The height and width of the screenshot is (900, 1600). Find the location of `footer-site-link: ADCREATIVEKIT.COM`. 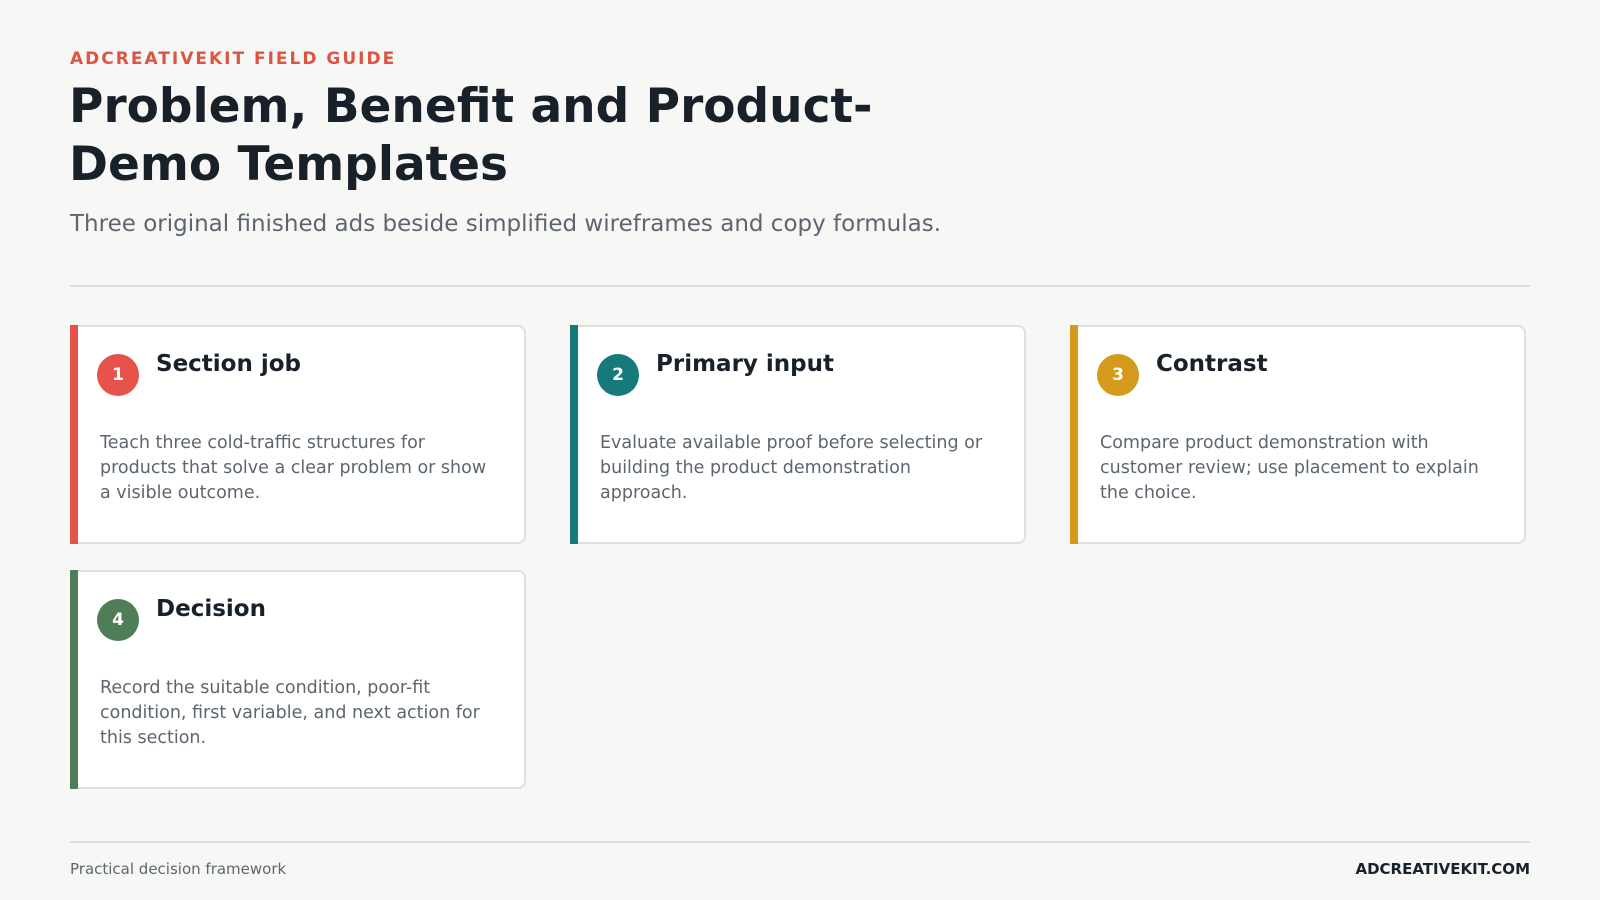

footer-site-link: ADCREATIVEKIT.COM is located at coordinates (1442, 869).